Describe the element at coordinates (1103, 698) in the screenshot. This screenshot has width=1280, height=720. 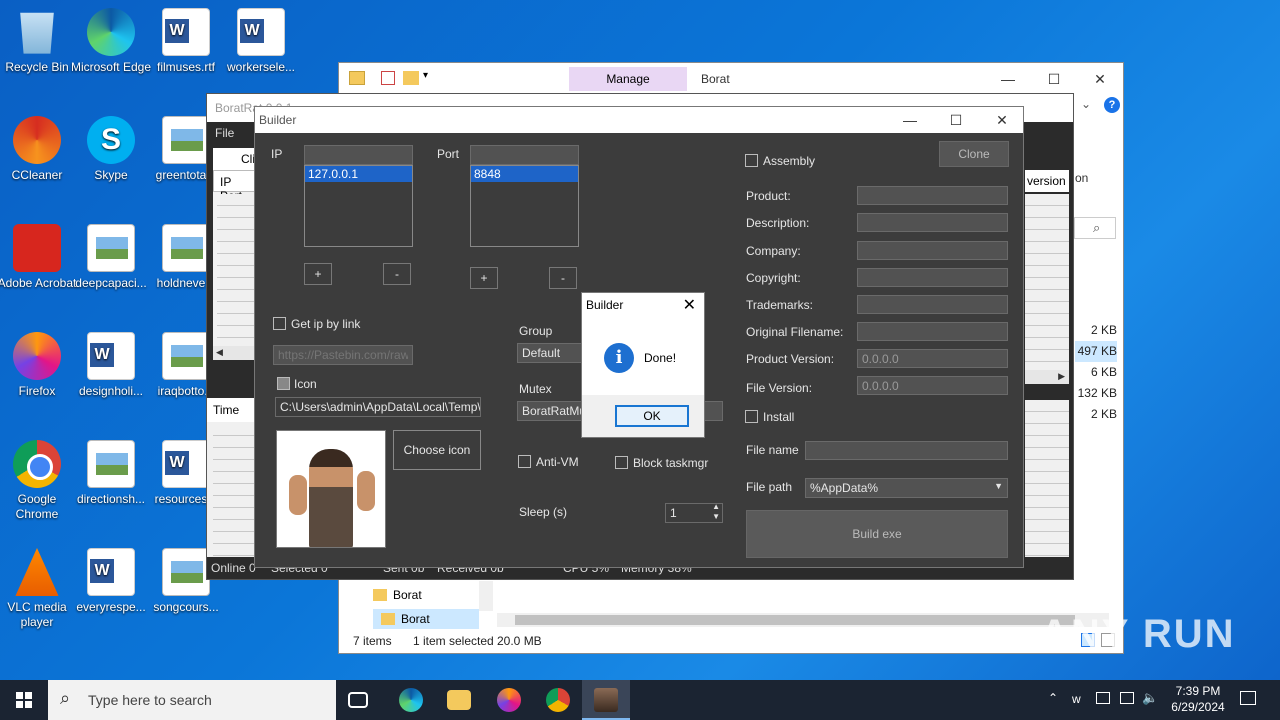
I see `battery-icon` at that location.